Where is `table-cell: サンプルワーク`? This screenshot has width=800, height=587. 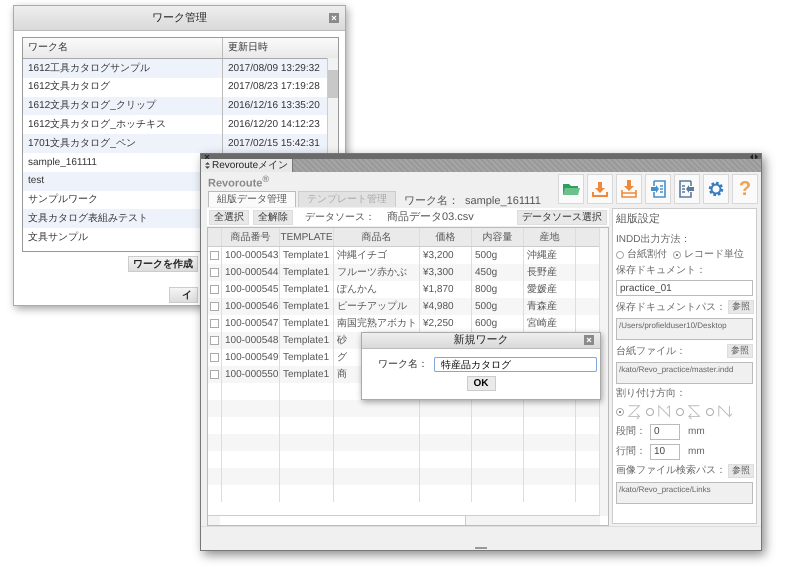 table-cell: サンプルワーク is located at coordinates (63, 200).